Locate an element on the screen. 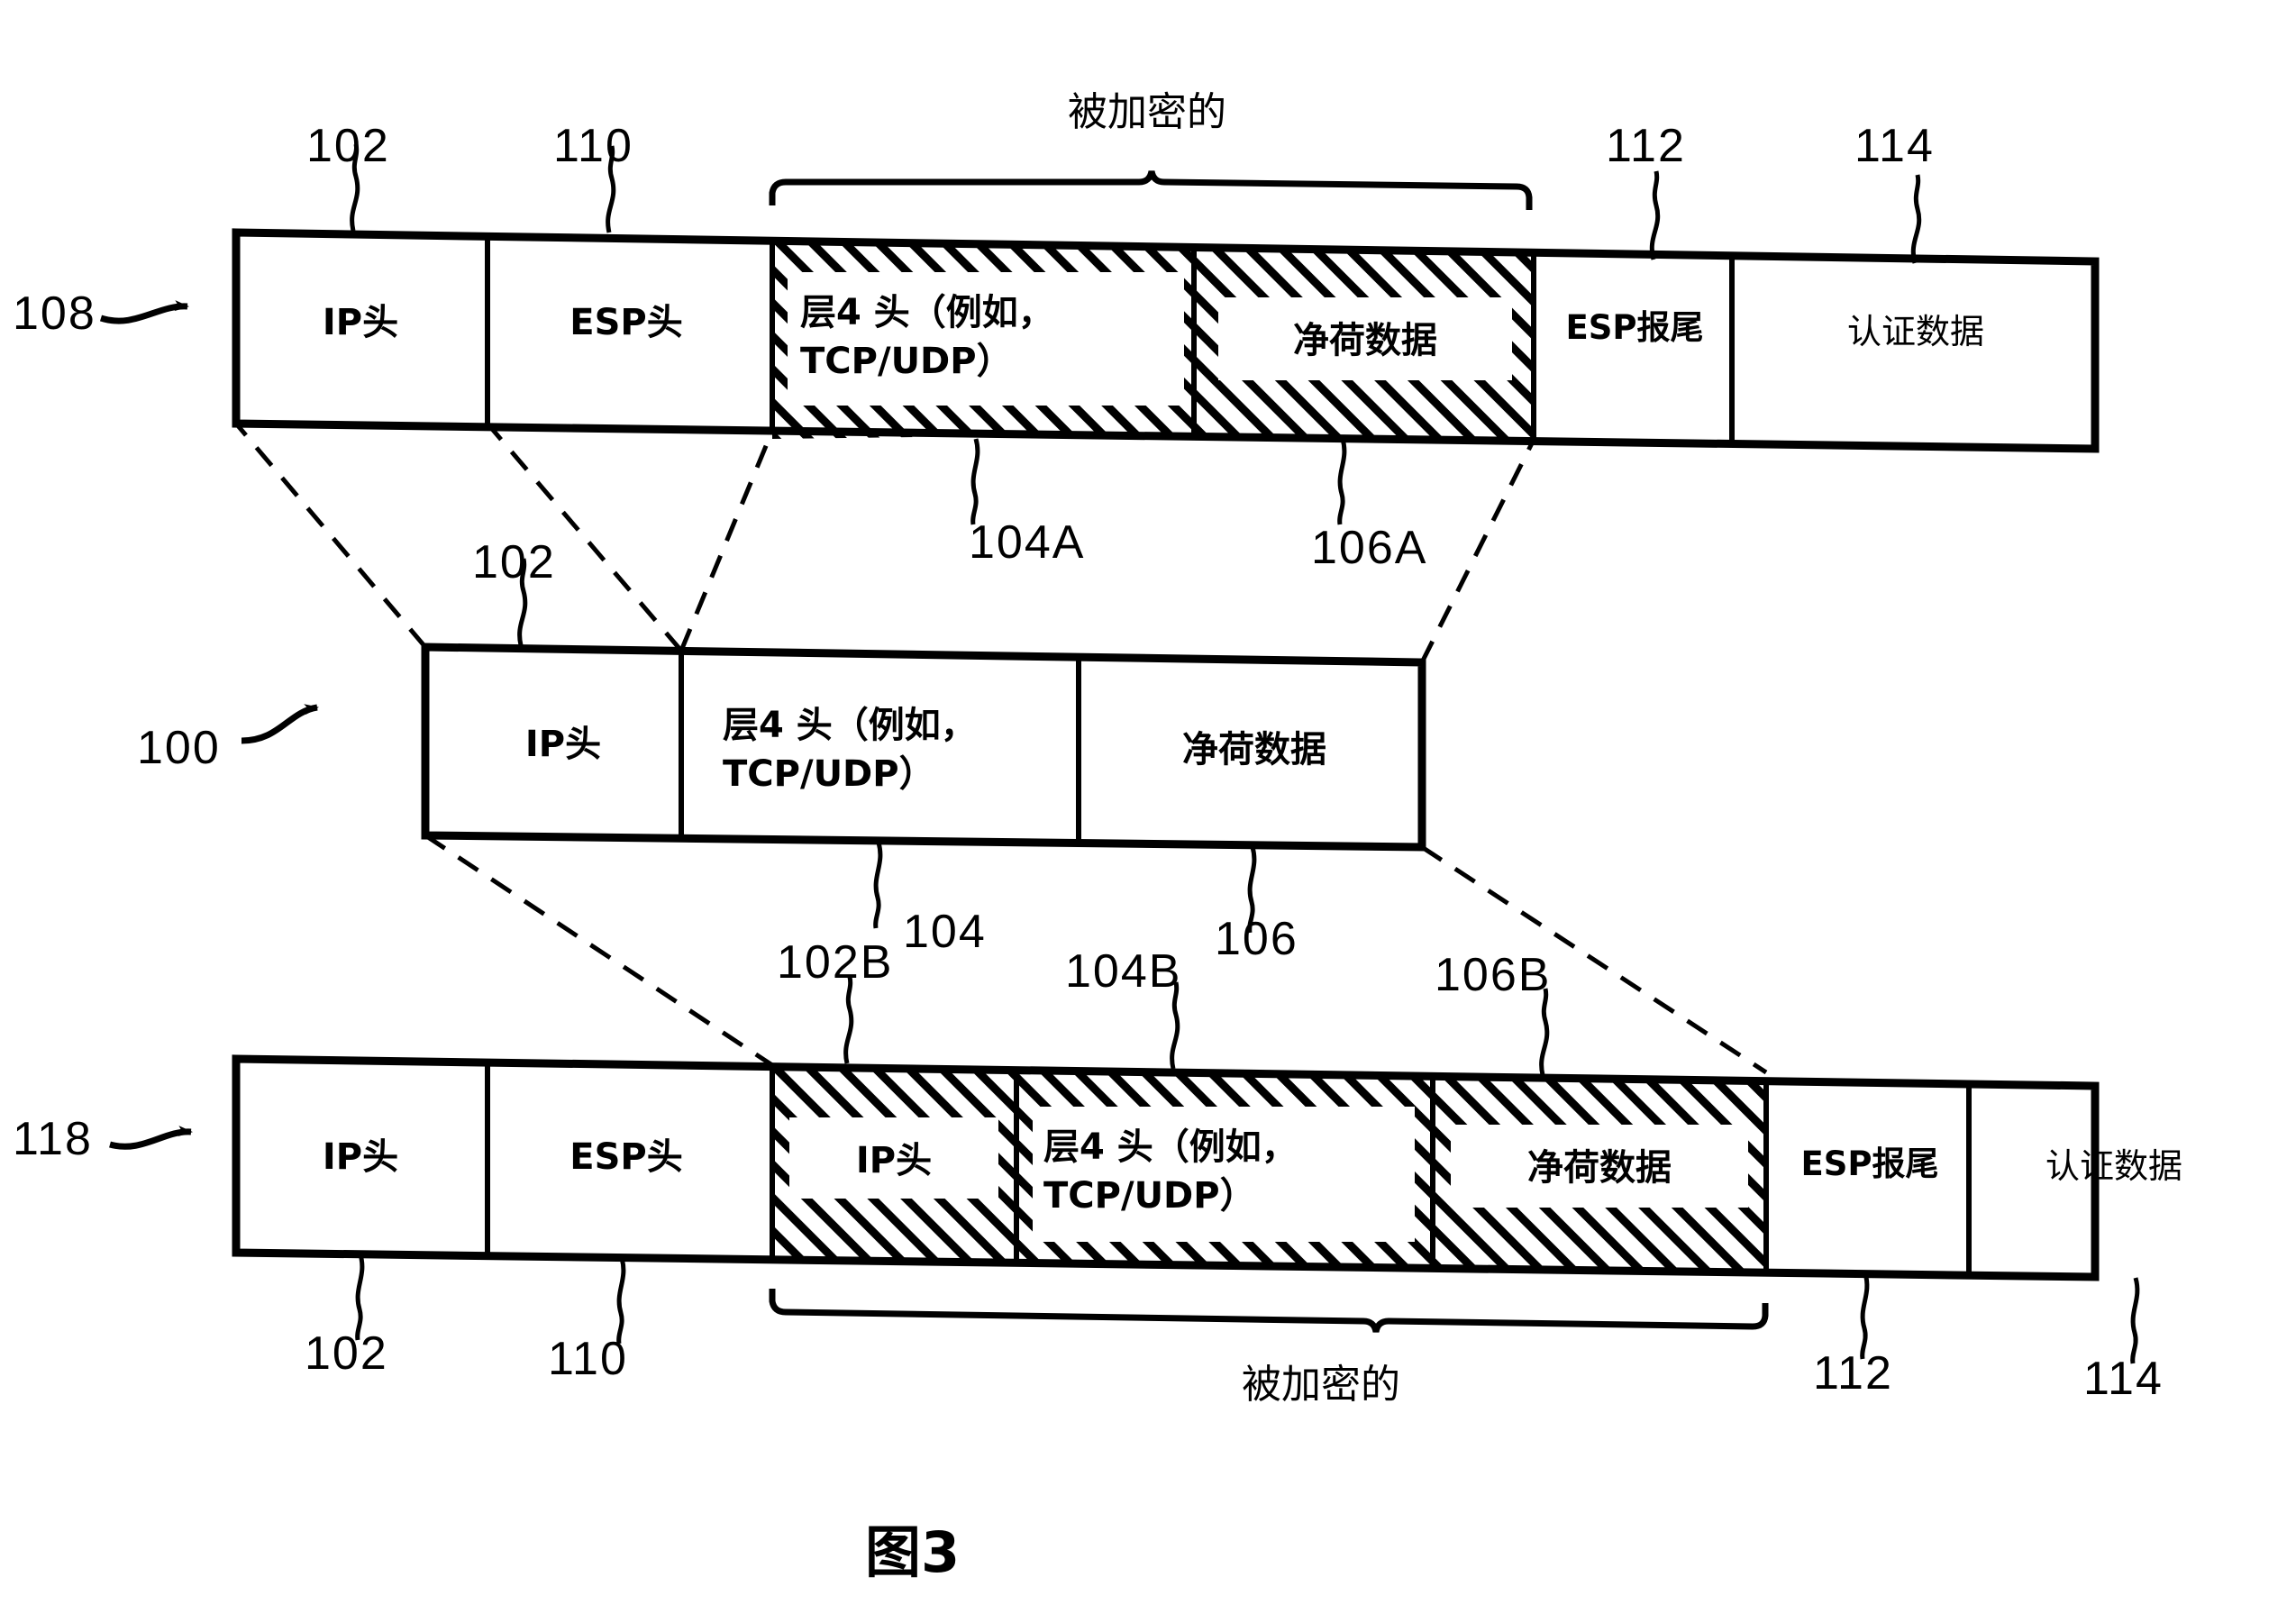 The image size is (2296, 1623). row-108-leaders-down is located at coordinates (1158, 481).